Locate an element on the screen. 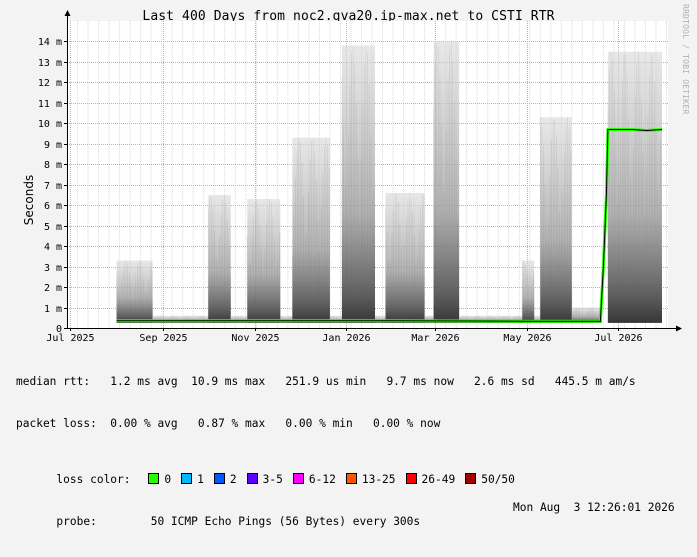 This screenshot has height=557, width=697. loss-color-item: 6-12 is located at coordinates (314, 480).